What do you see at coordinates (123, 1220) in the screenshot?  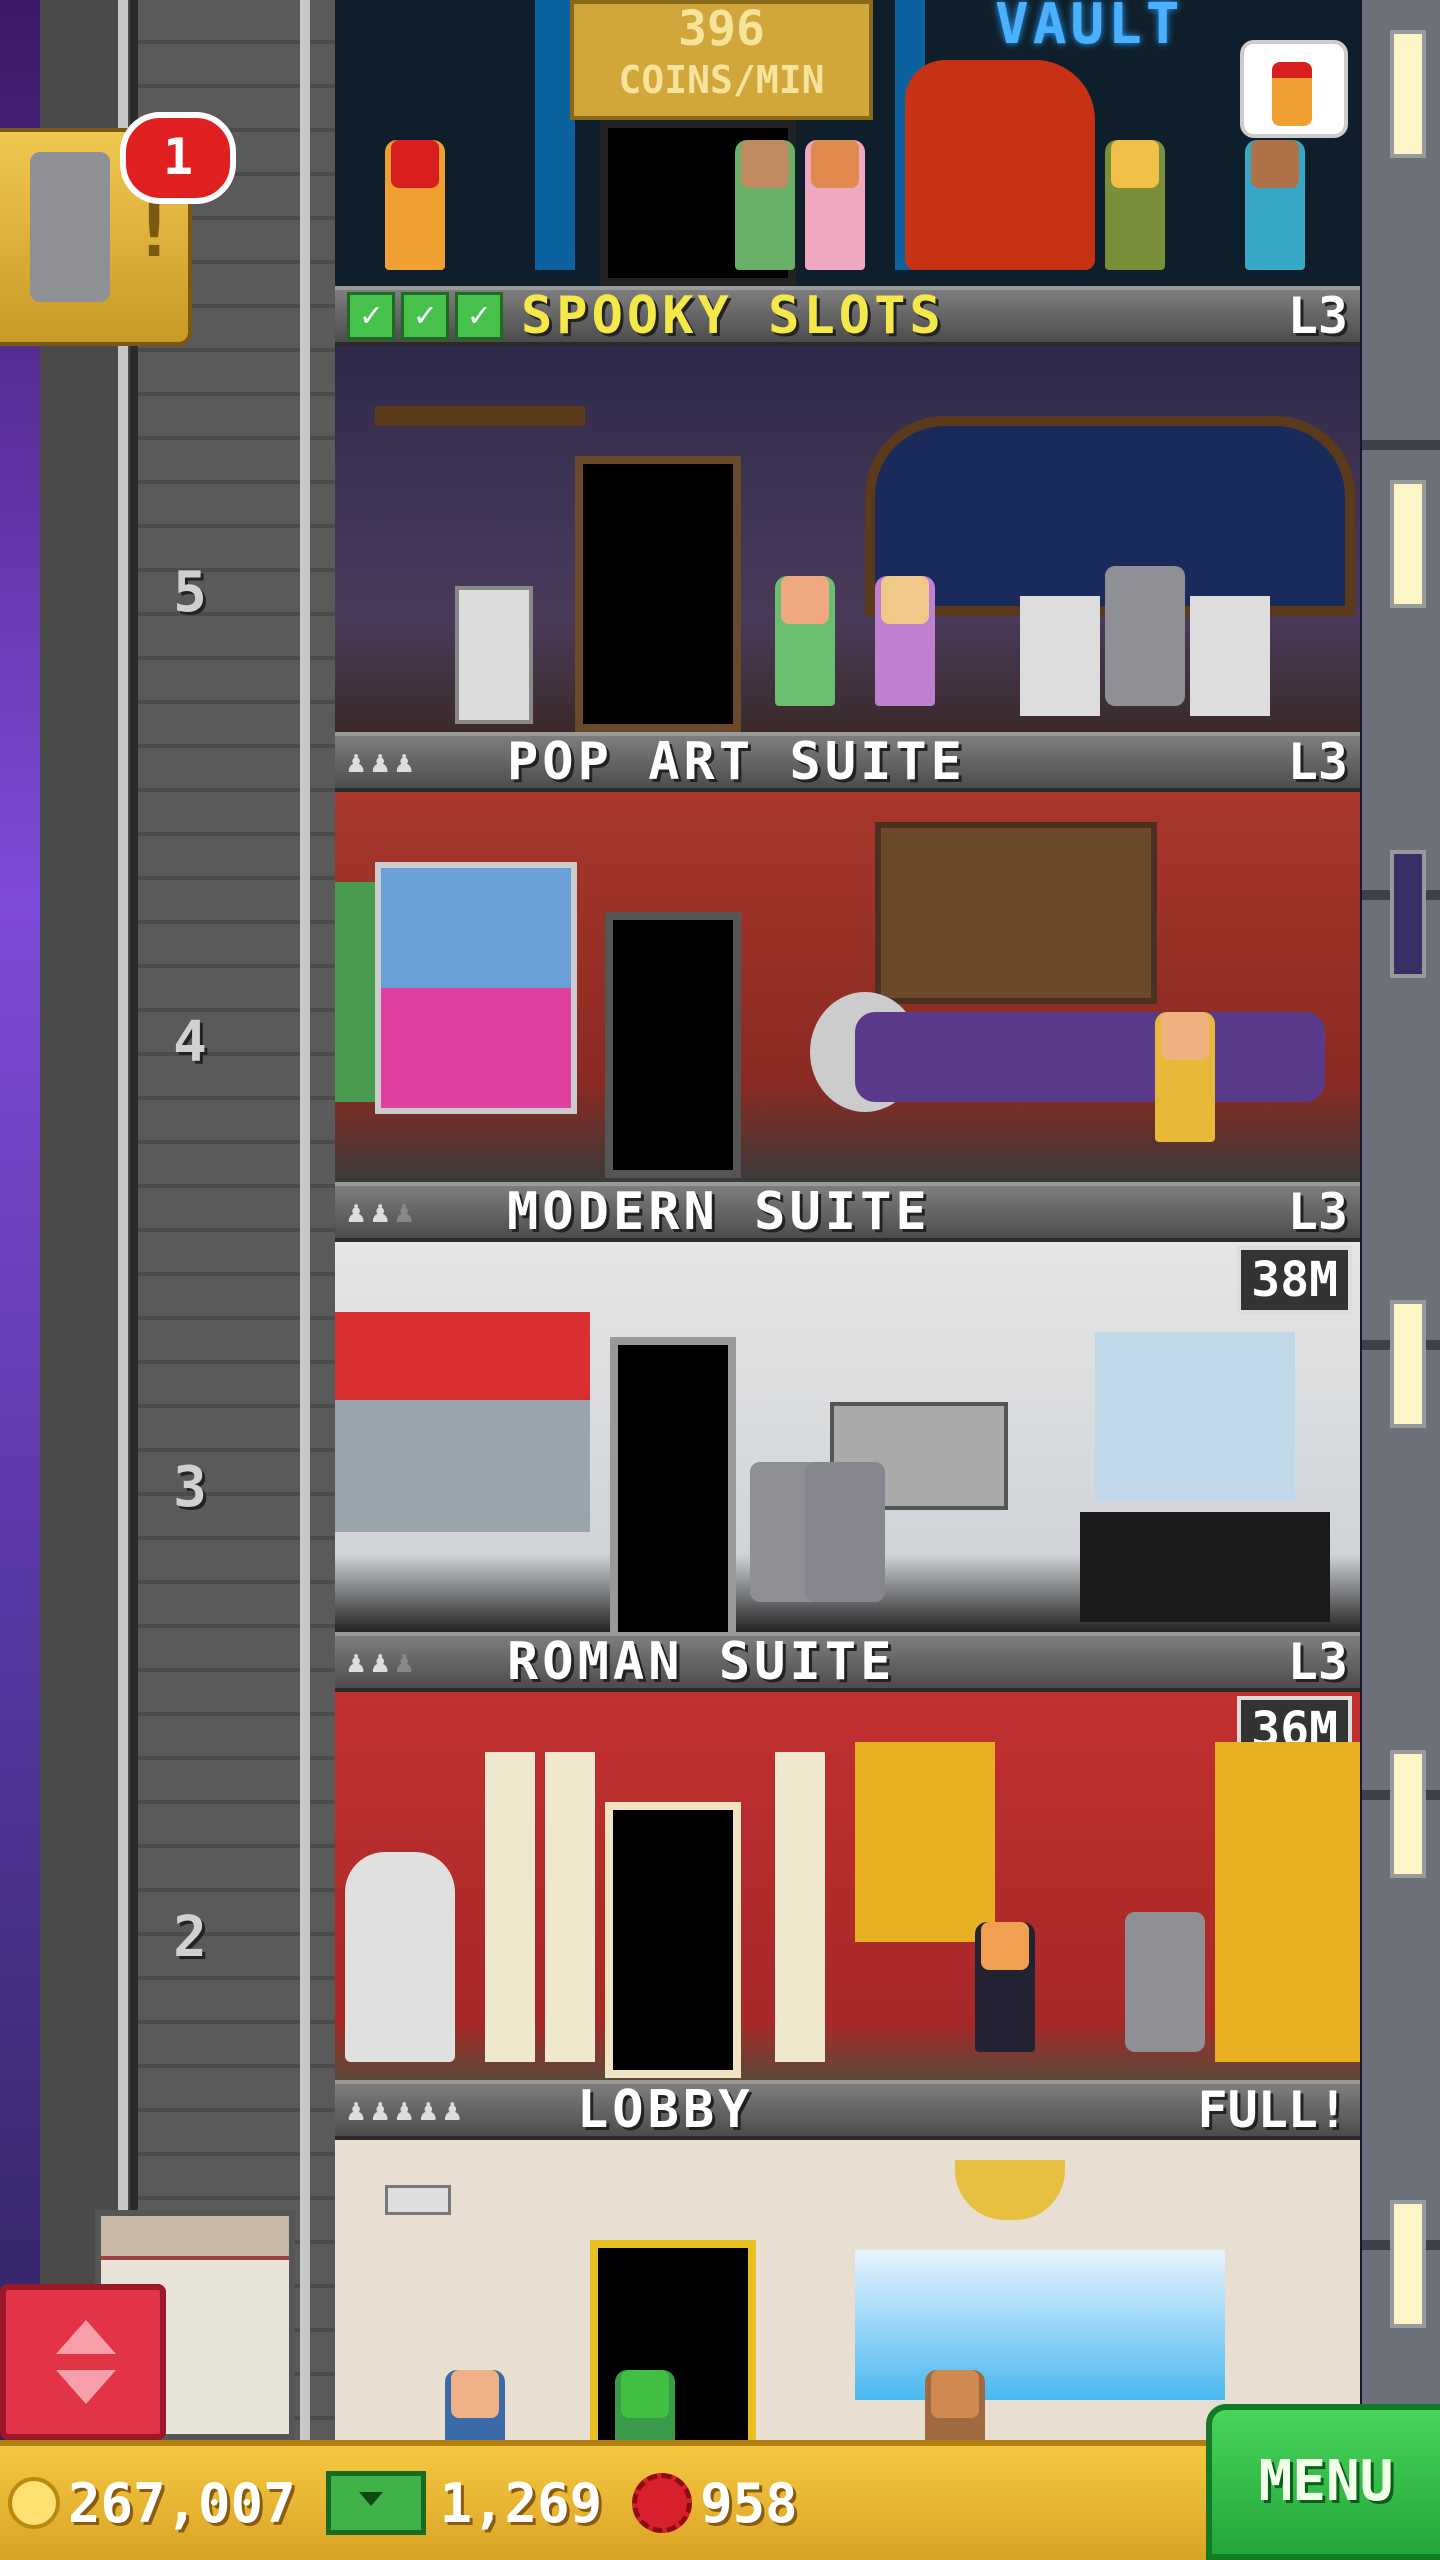 I see `elevator-rail-left` at bounding box center [123, 1220].